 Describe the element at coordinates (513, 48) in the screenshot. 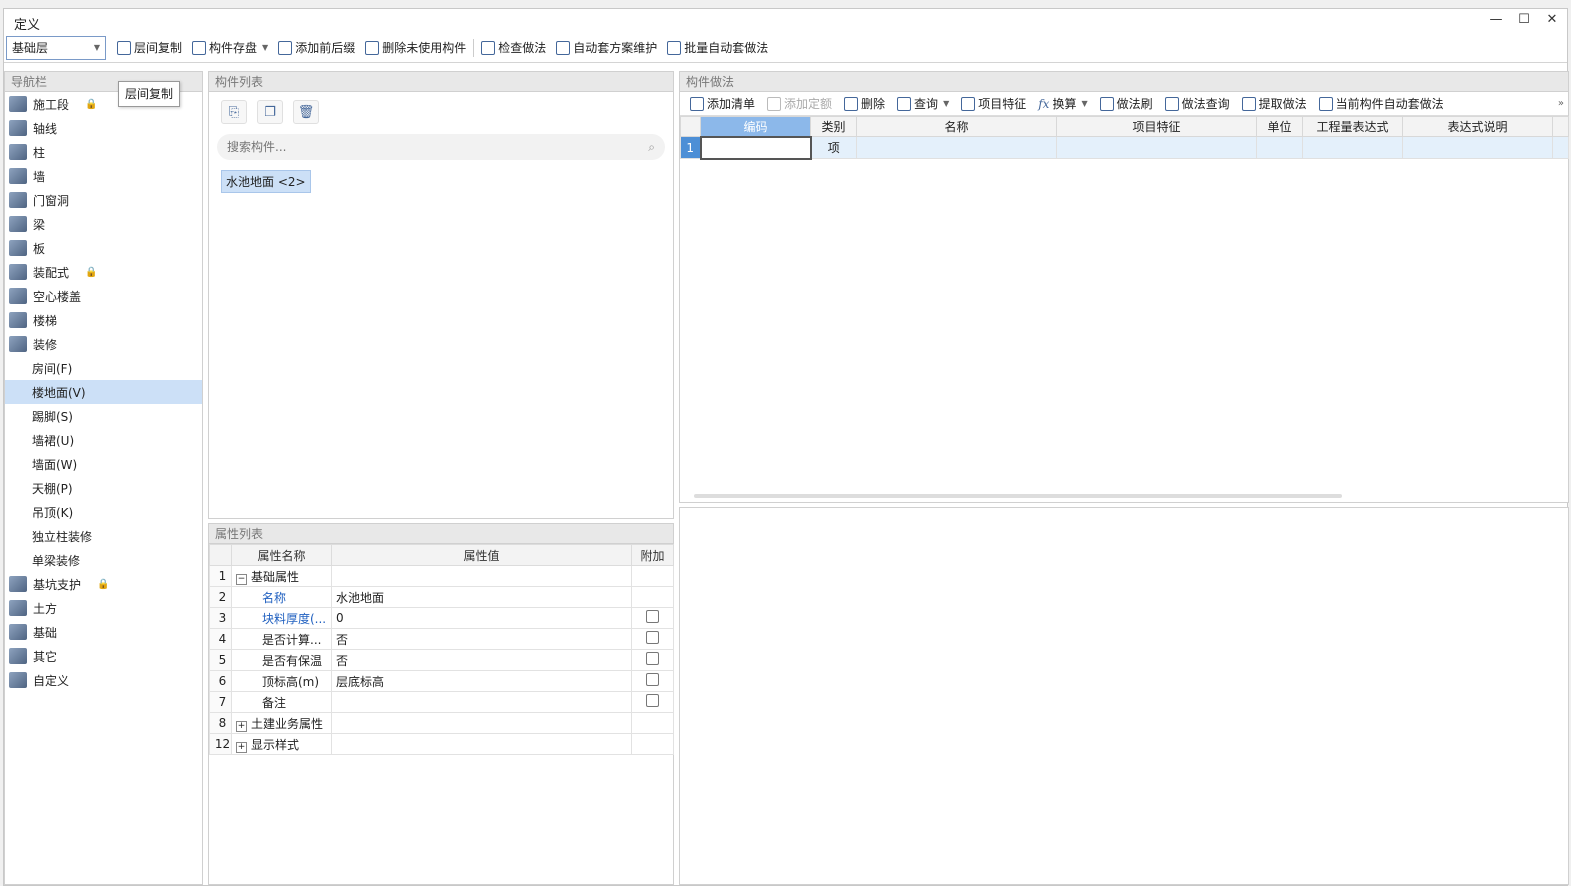

I see `check-method-button: 检查做法` at that location.